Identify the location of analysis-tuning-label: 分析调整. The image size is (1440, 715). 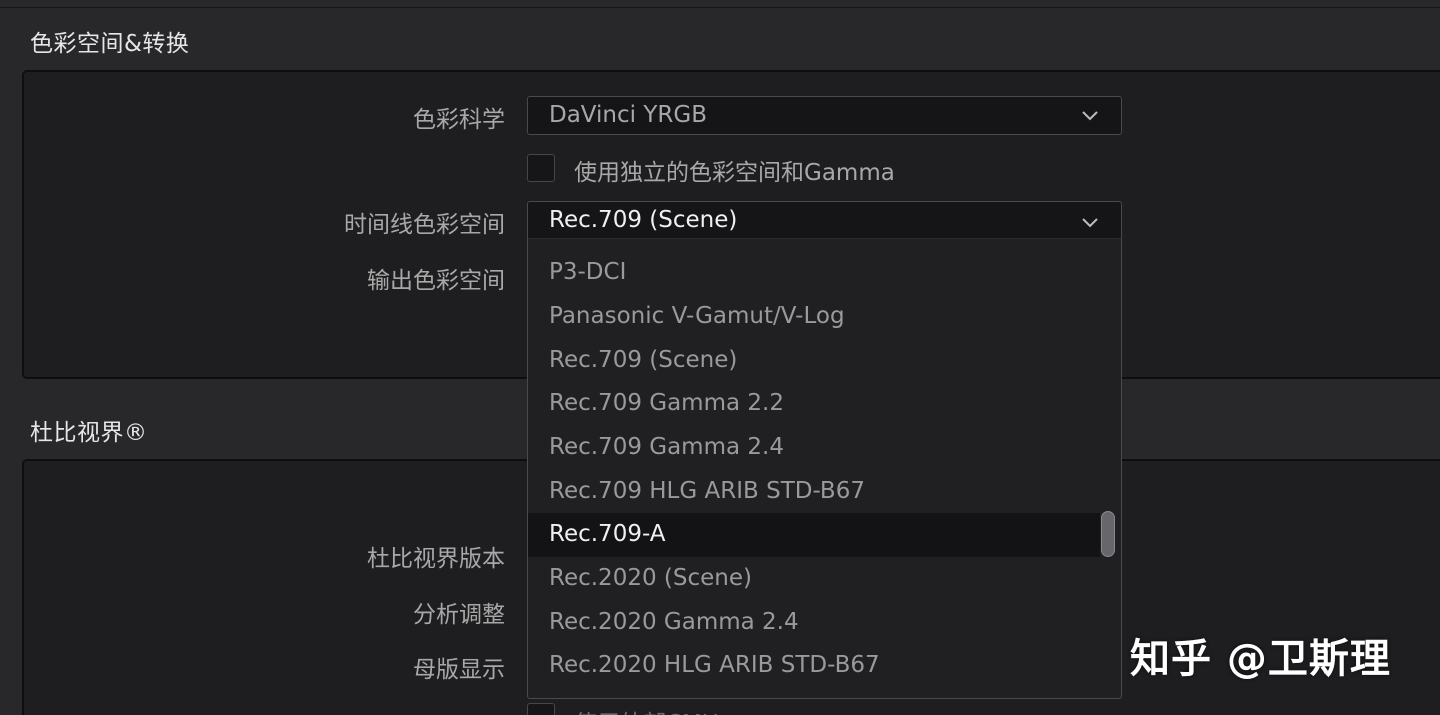
(459, 615).